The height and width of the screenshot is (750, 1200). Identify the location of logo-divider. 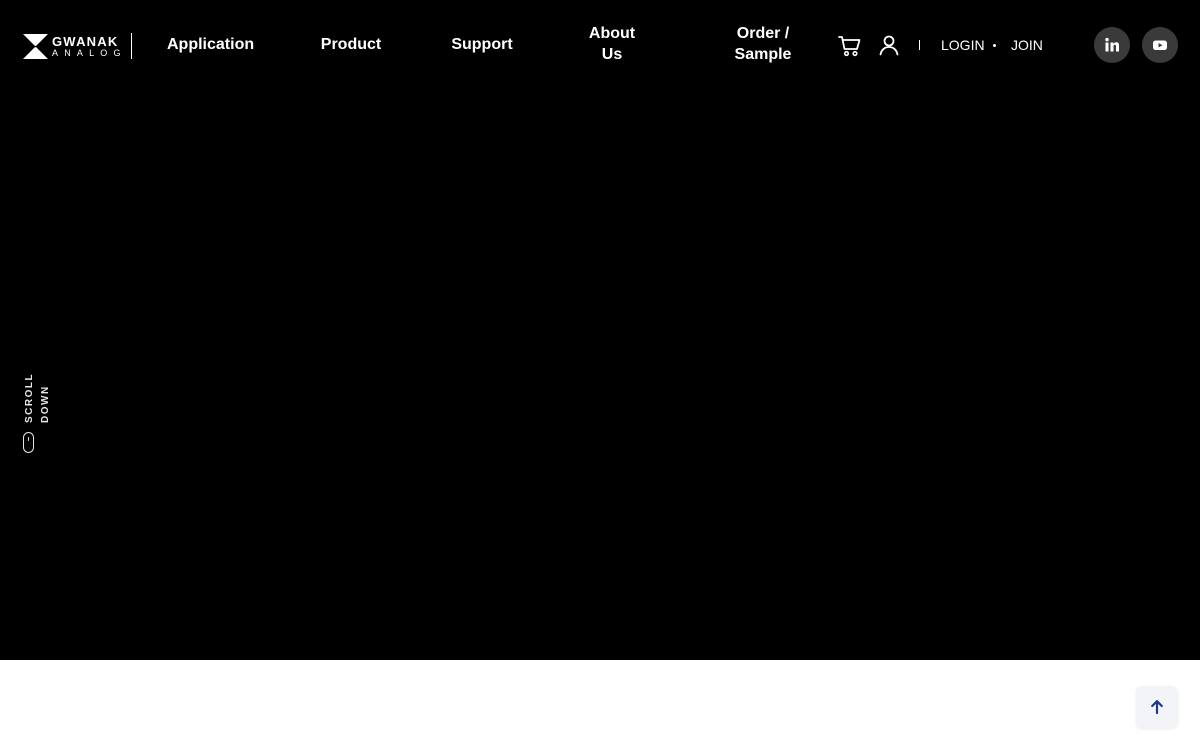
(131, 46).